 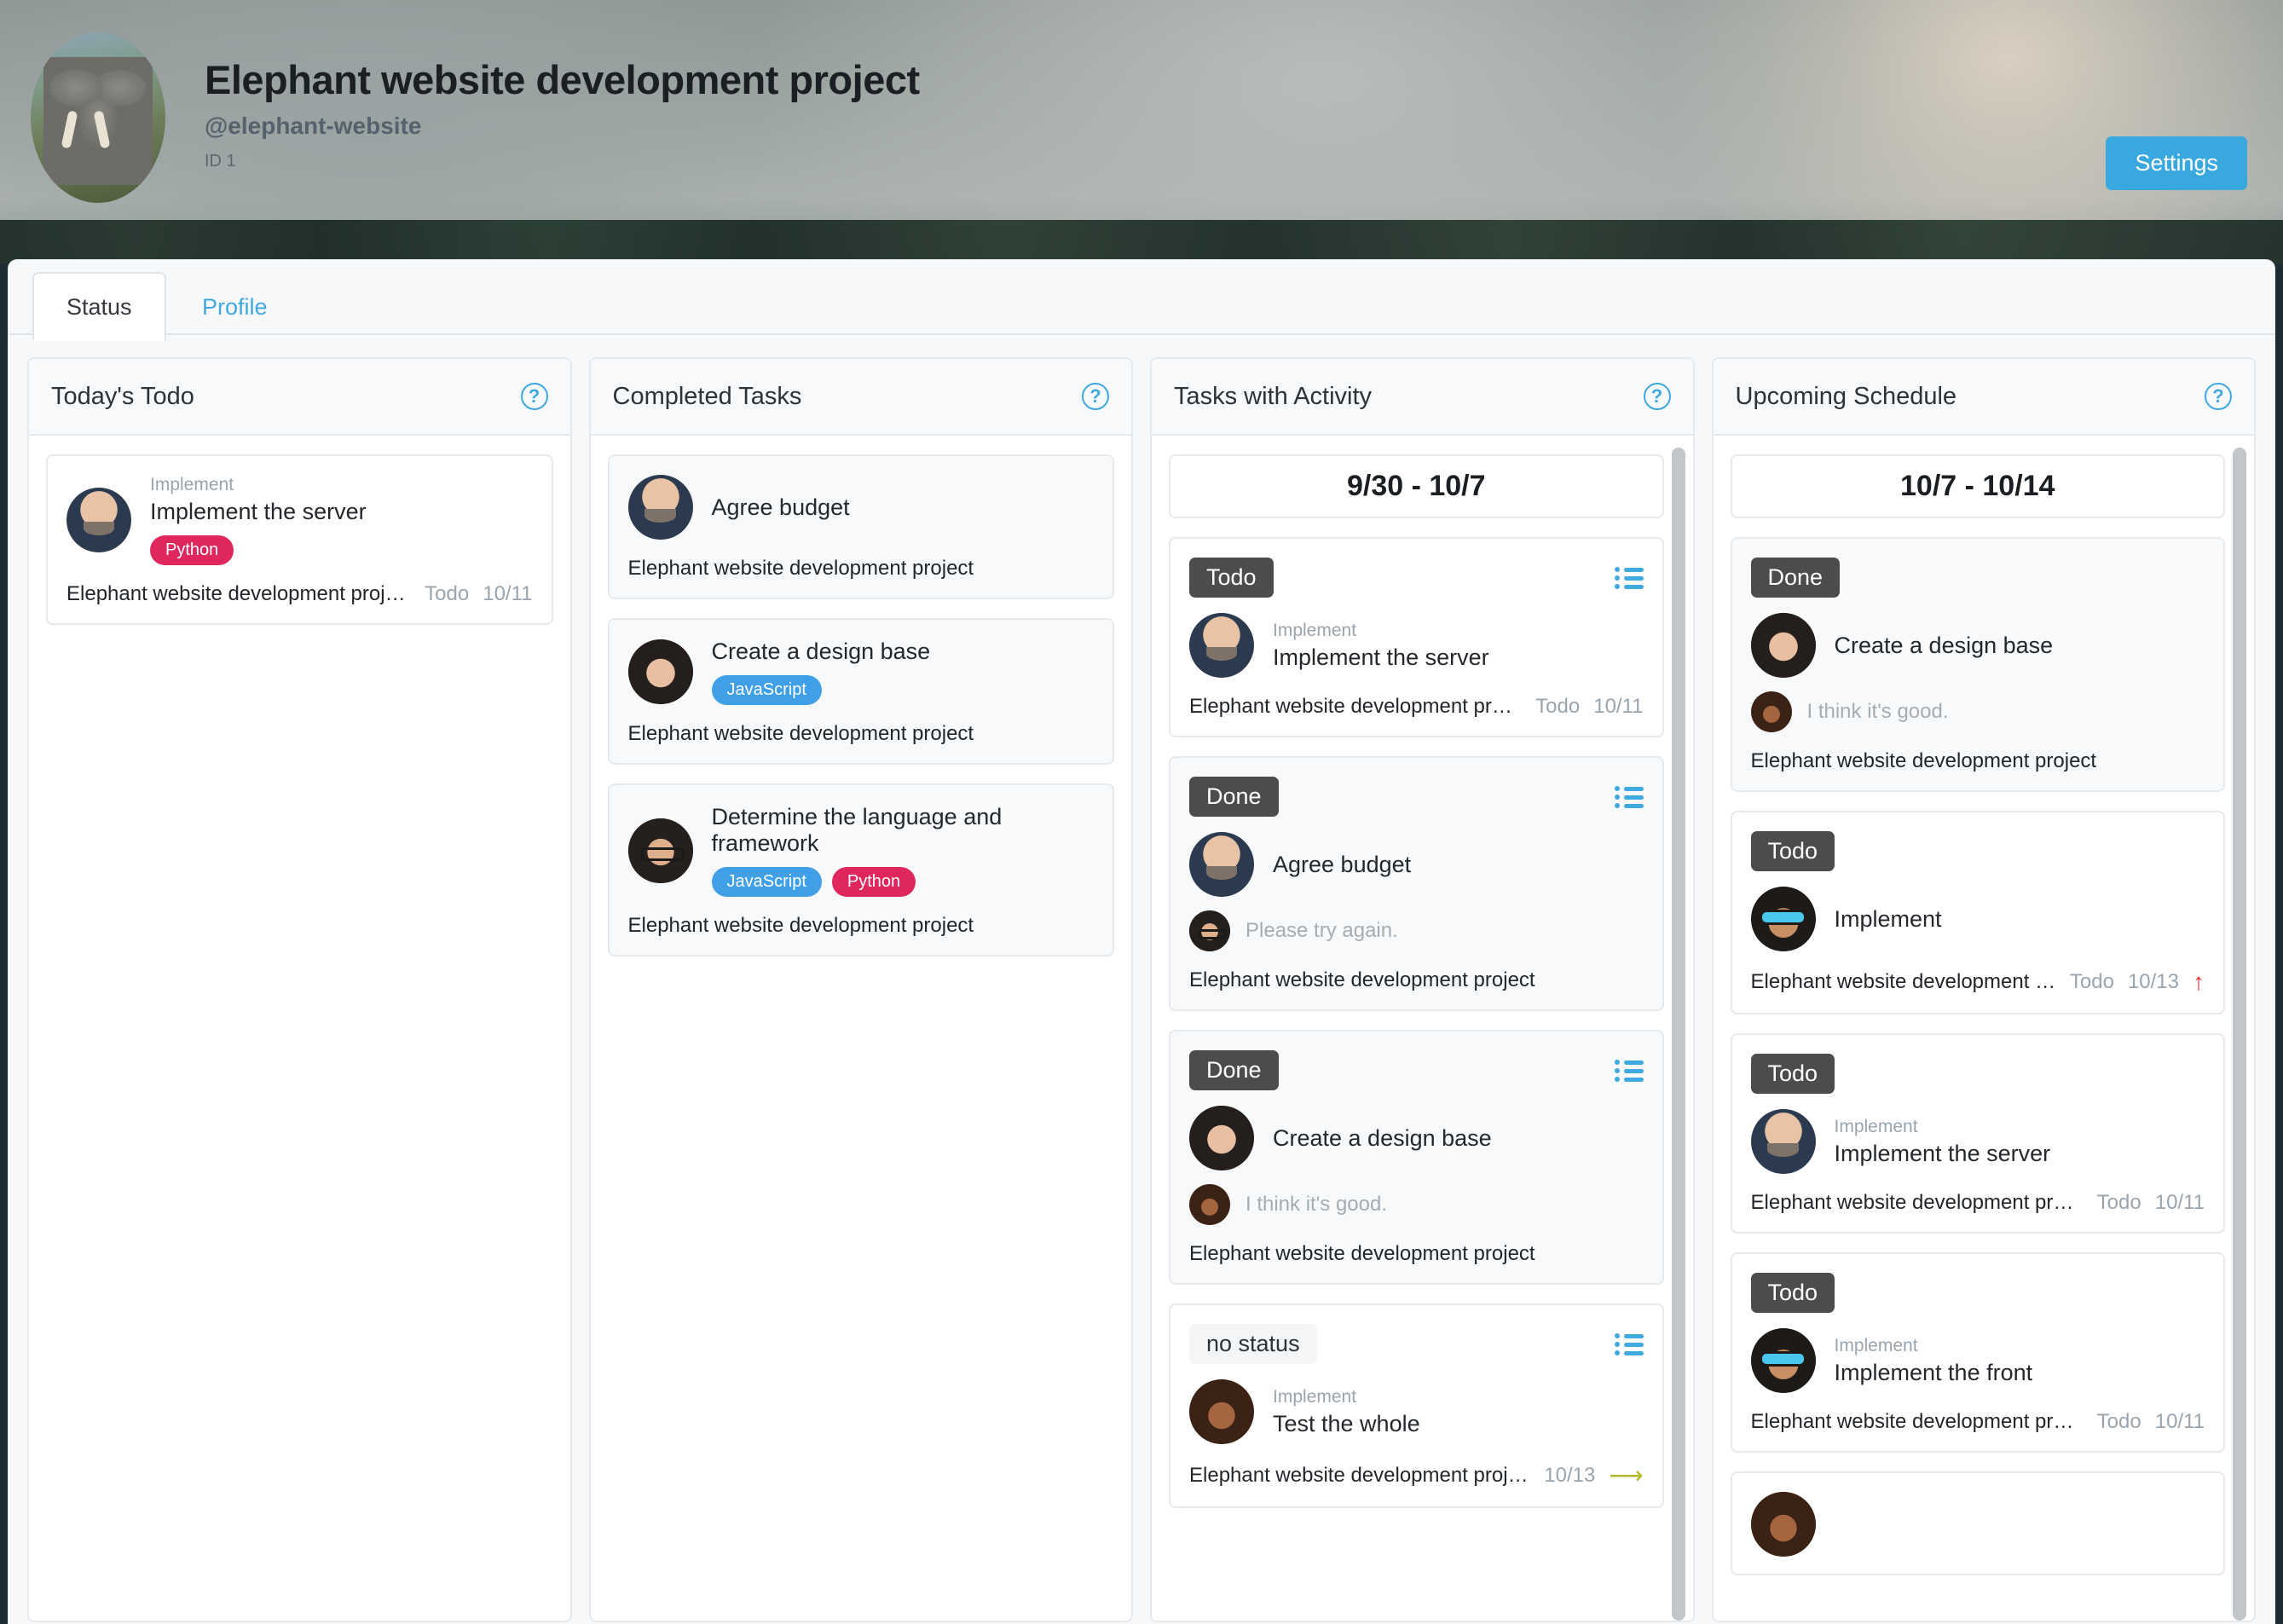 I want to click on arrow-up-icon: ↑, so click(x=2199, y=981).